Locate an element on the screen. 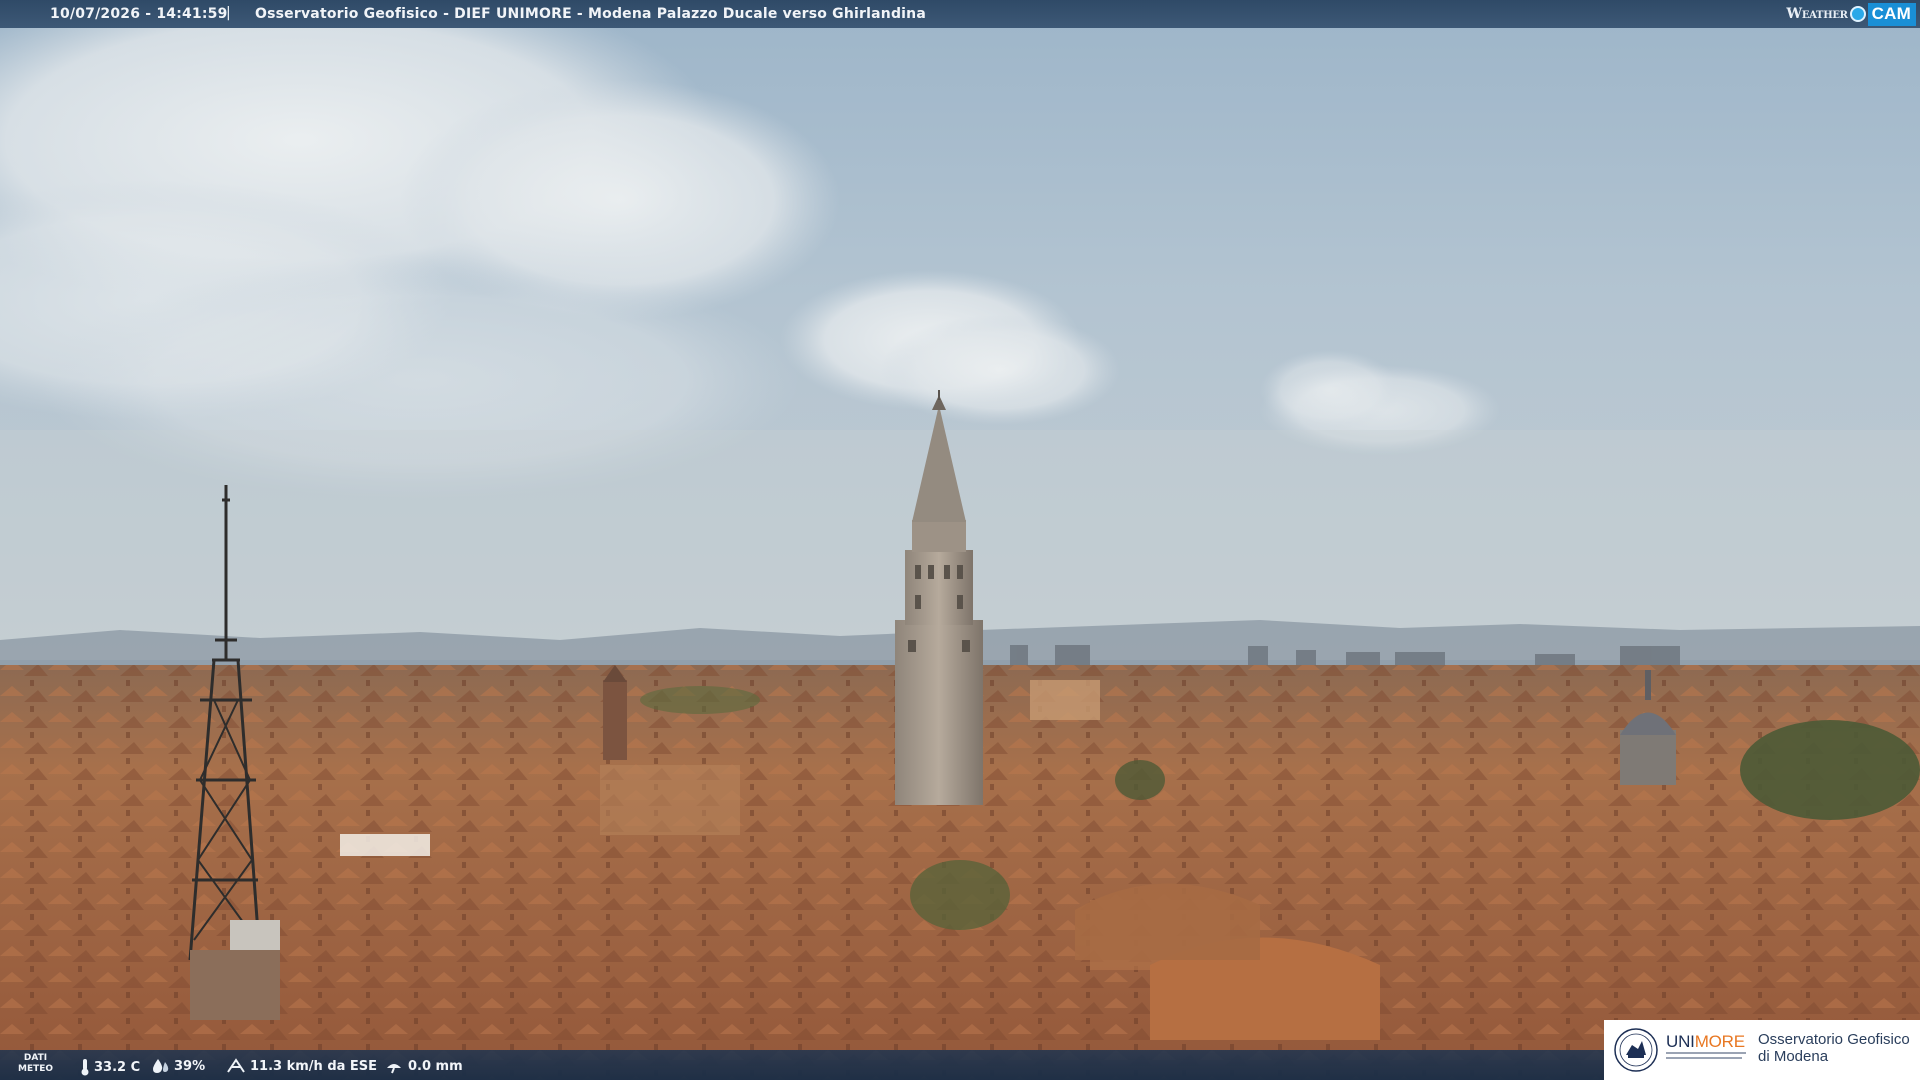 This screenshot has height=1080, width=1920. camera-lens-icon is located at coordinates (1857, 14).